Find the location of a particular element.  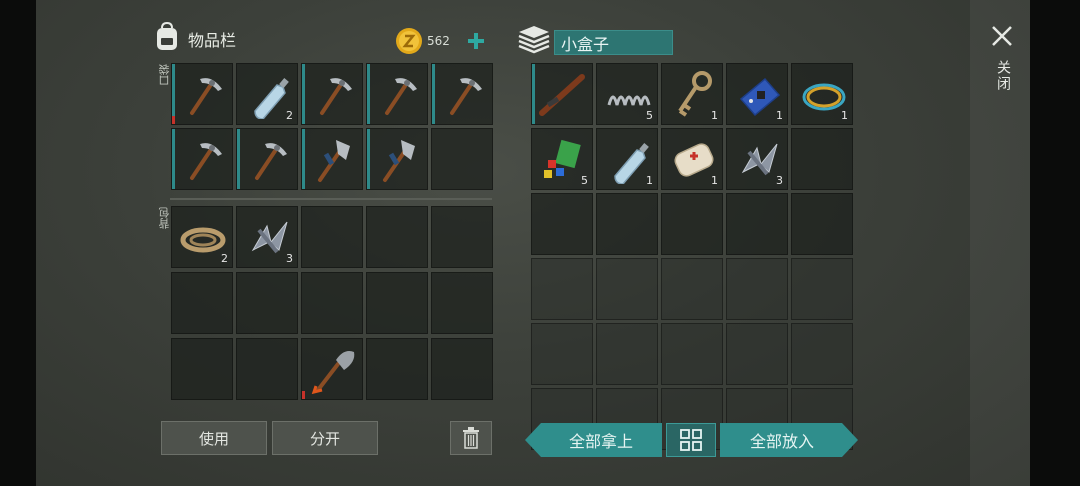

pocket-slot: 2 is located at coordinates (267, 94).